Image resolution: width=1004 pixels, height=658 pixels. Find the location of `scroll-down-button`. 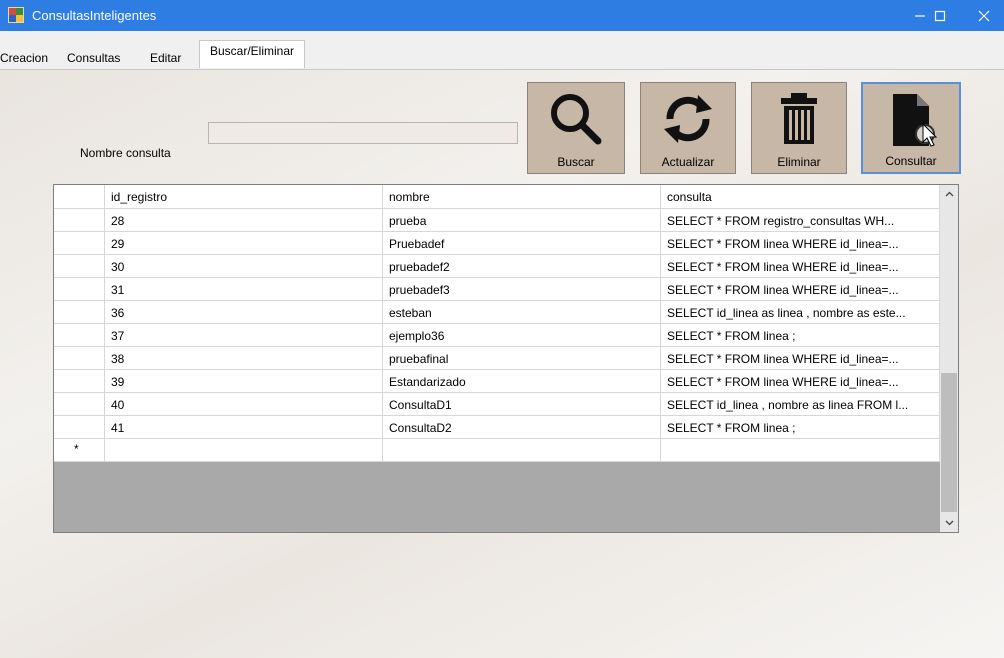

scroll-down-button is located at coordinates (949, 523).